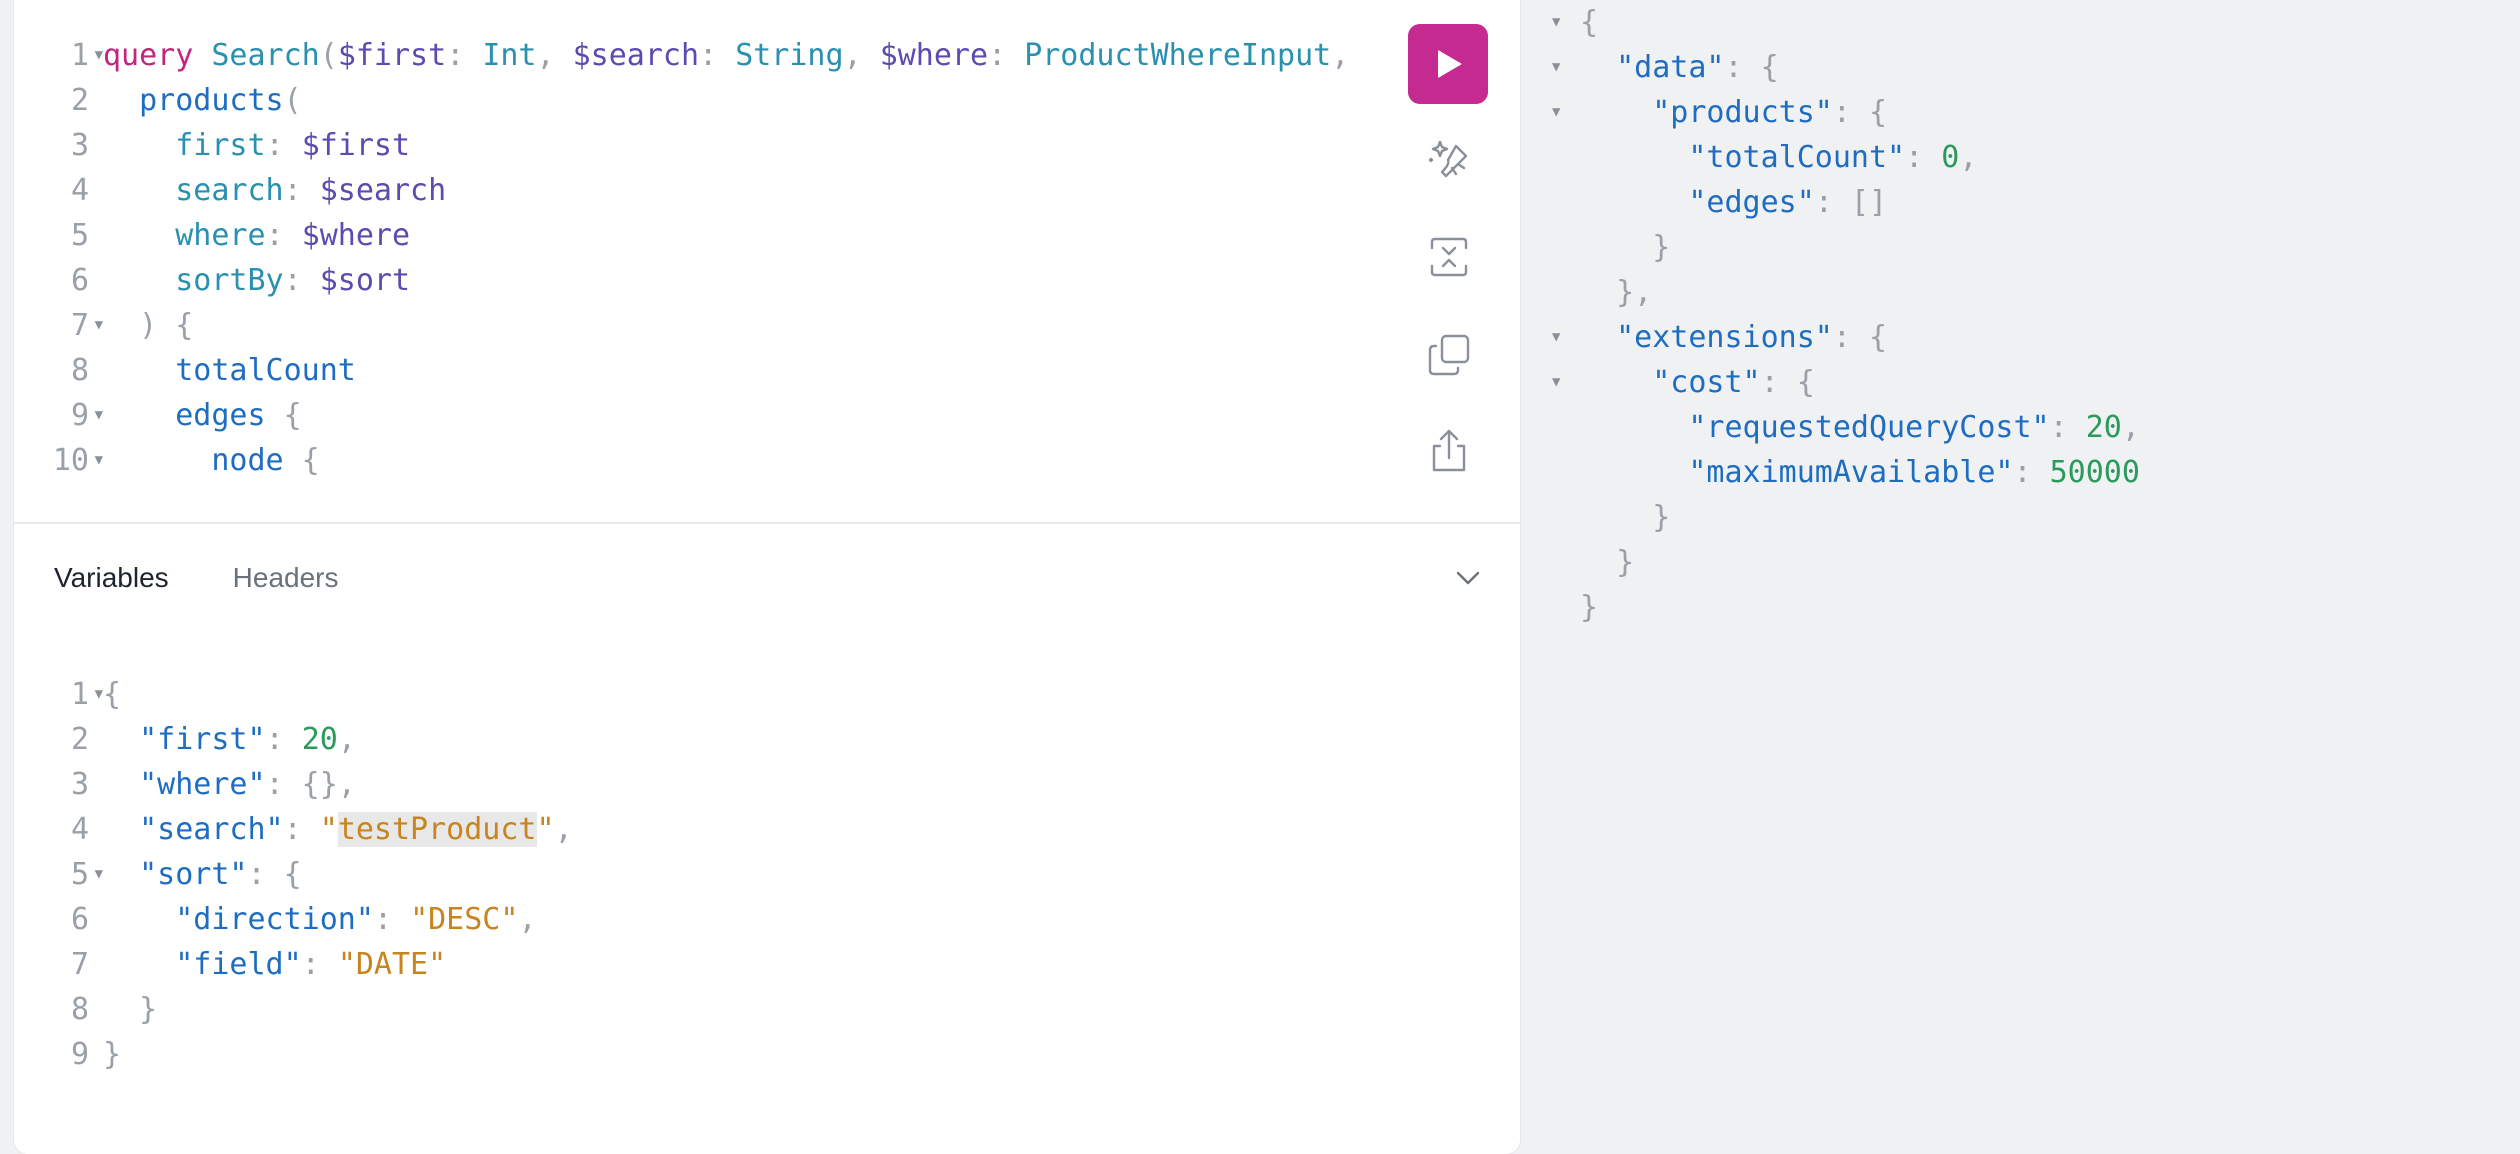 This screenshot has width=2520, height=1154. Describe the element at coordinates (1449, 159) in the screenshot. I see `magic-wand-icon` at that location.